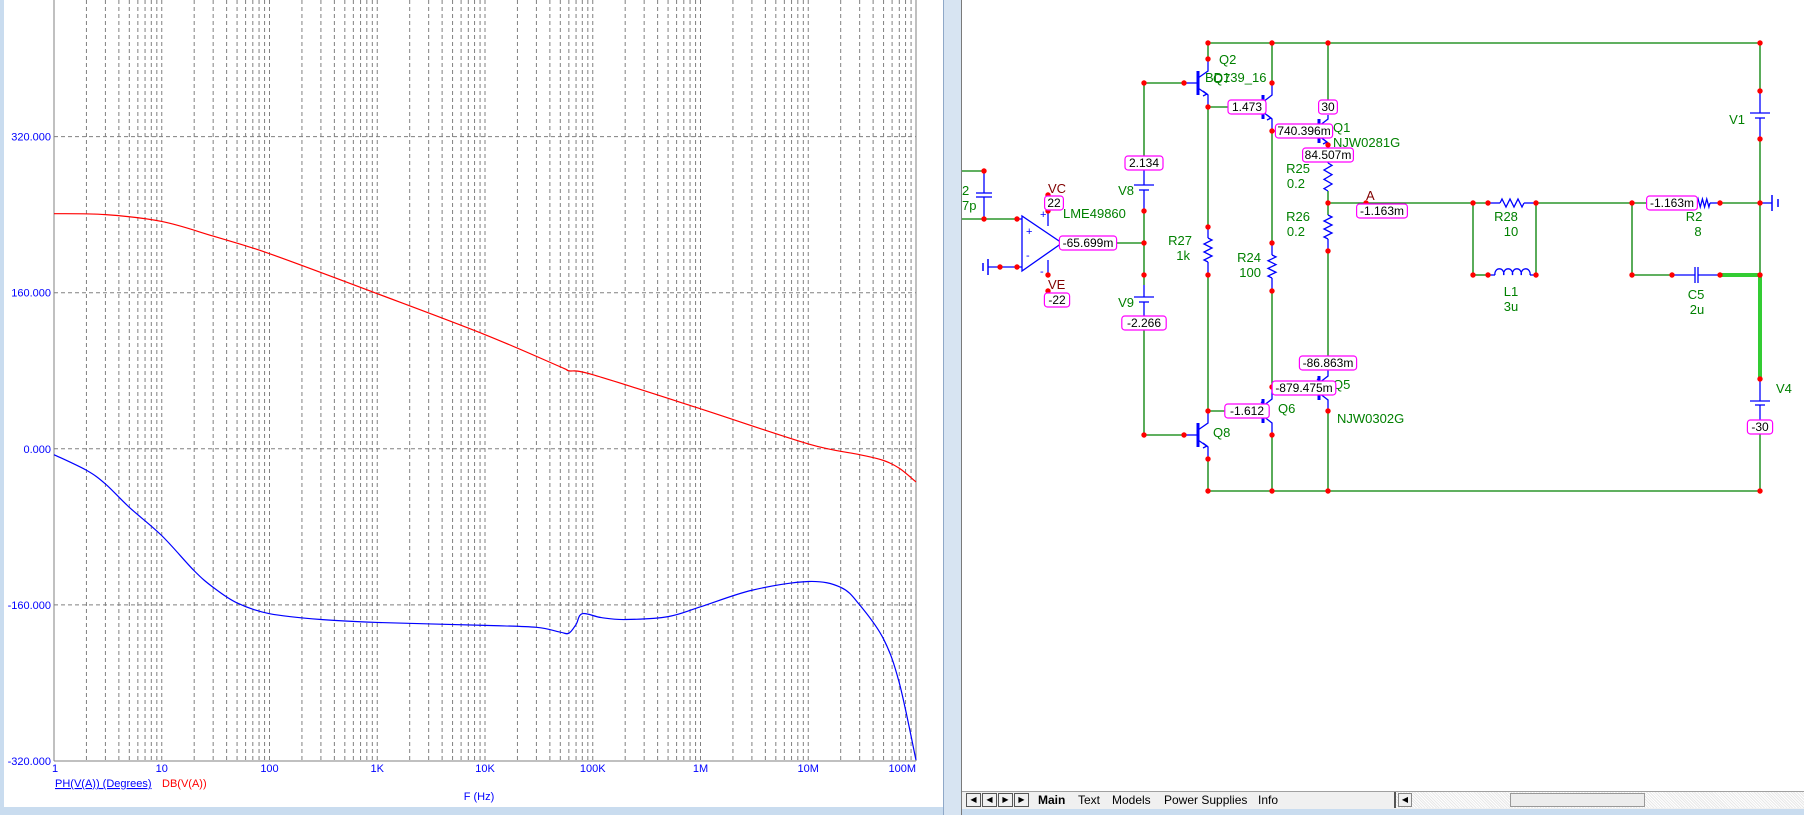 The height and width of the screenshot is (815, 1804). I want to click on tab-power-supplies: Power Supplies, so click(1205, 800).